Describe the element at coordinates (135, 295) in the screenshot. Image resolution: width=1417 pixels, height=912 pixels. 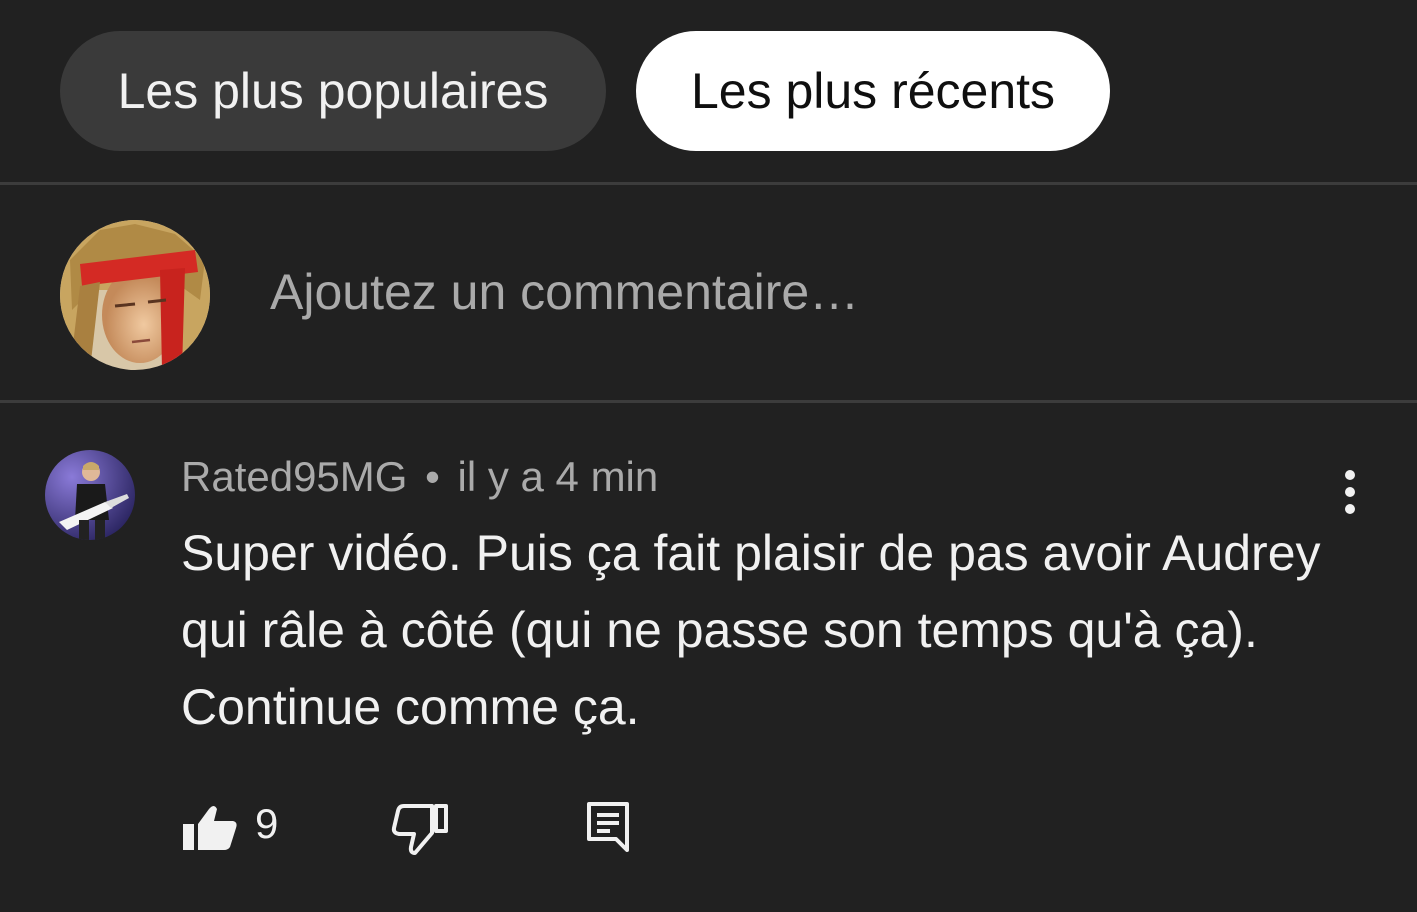
I see `current-user-avatar` at that location.